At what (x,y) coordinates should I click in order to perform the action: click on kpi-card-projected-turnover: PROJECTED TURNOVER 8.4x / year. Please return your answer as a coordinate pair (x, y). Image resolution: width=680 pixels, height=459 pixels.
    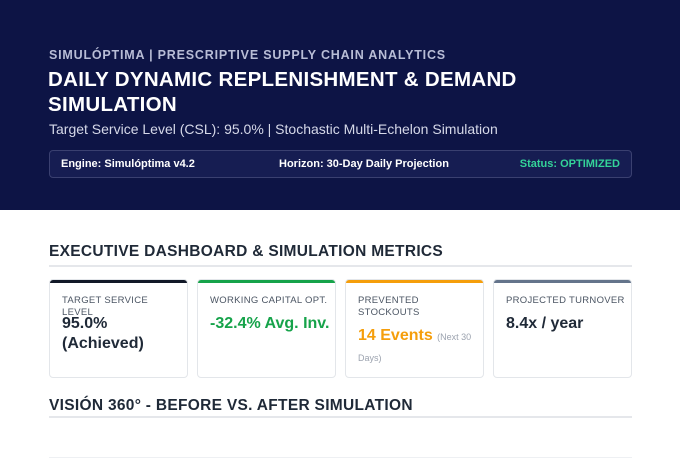
    Looking at the image, I should click on (562, 328).